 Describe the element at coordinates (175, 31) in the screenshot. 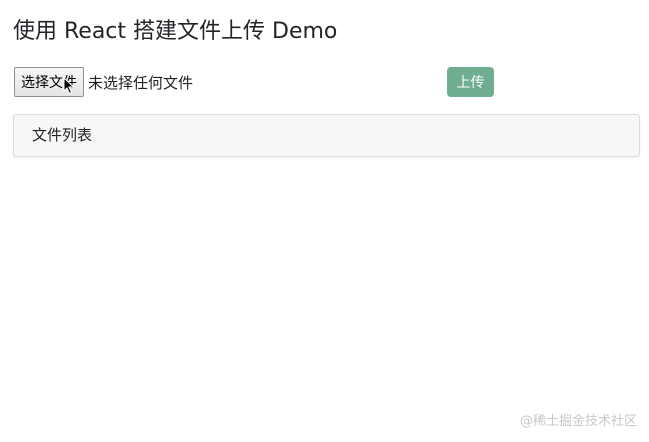

I see `page-title: 使用 React 搭建文件上传 Demo` at that location.